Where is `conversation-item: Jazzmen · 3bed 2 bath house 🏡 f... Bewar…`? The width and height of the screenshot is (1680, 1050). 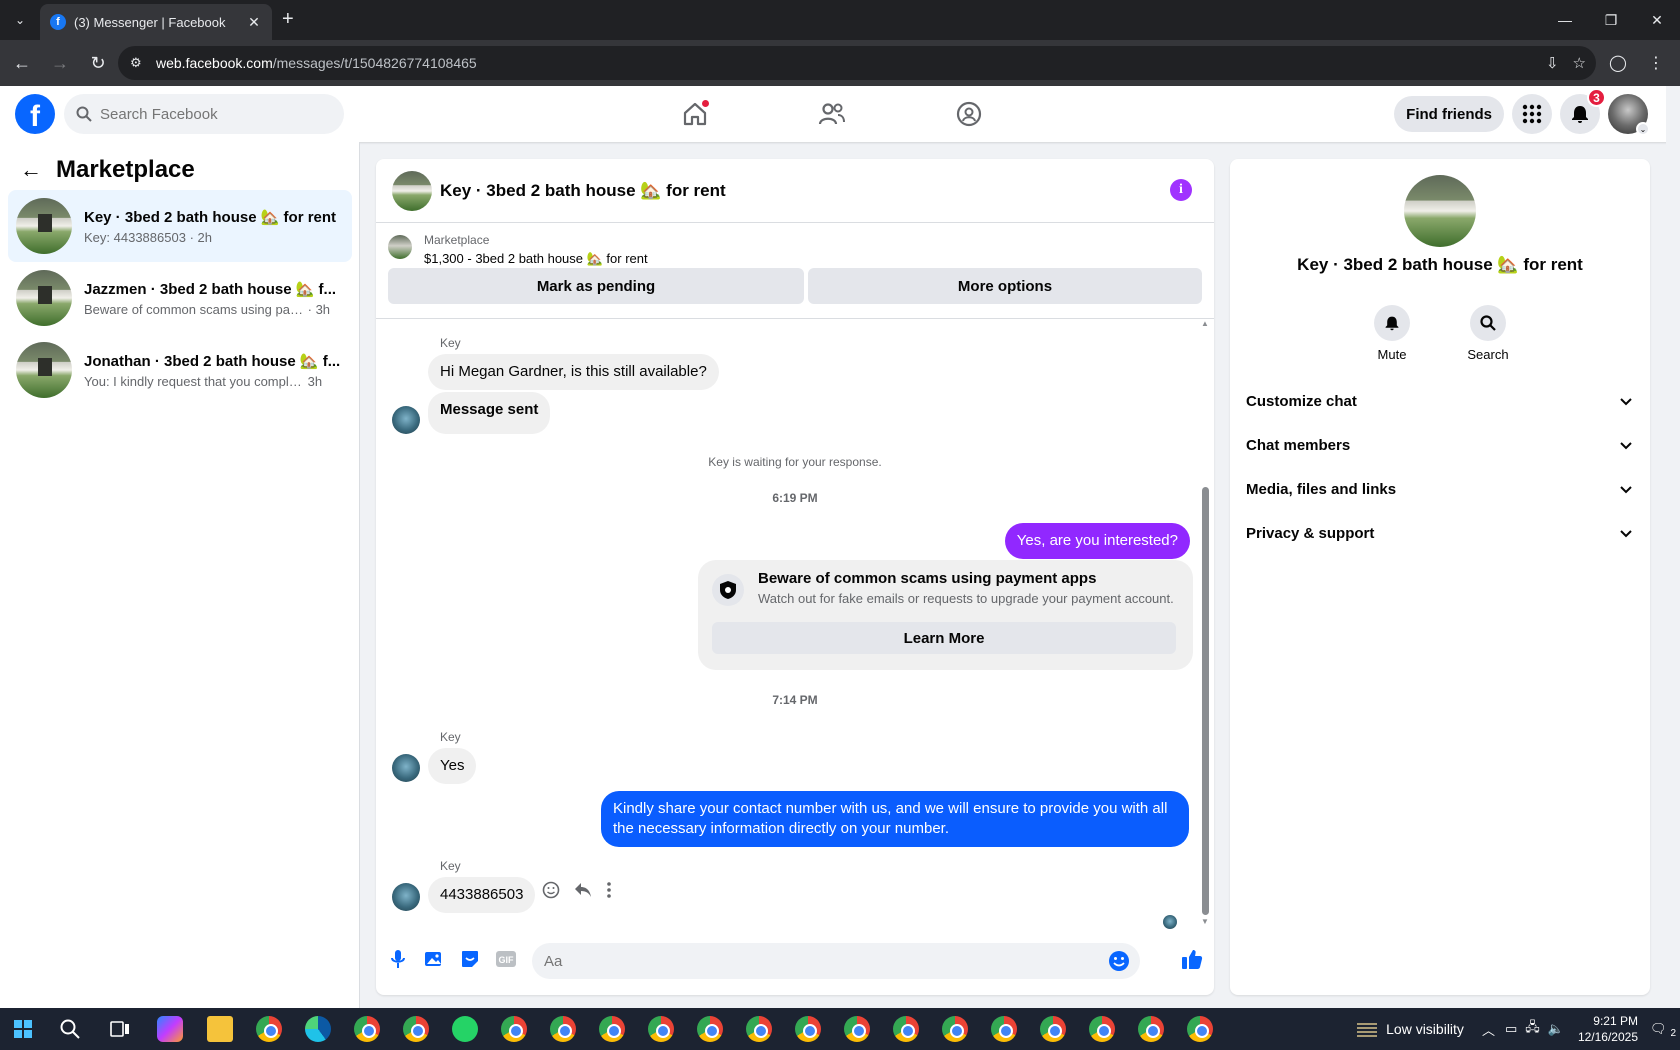
conversation-item: Jazzmen · 3bed 2 bath house 🏡 f... Bewar… is located at coordinates (180, 298).